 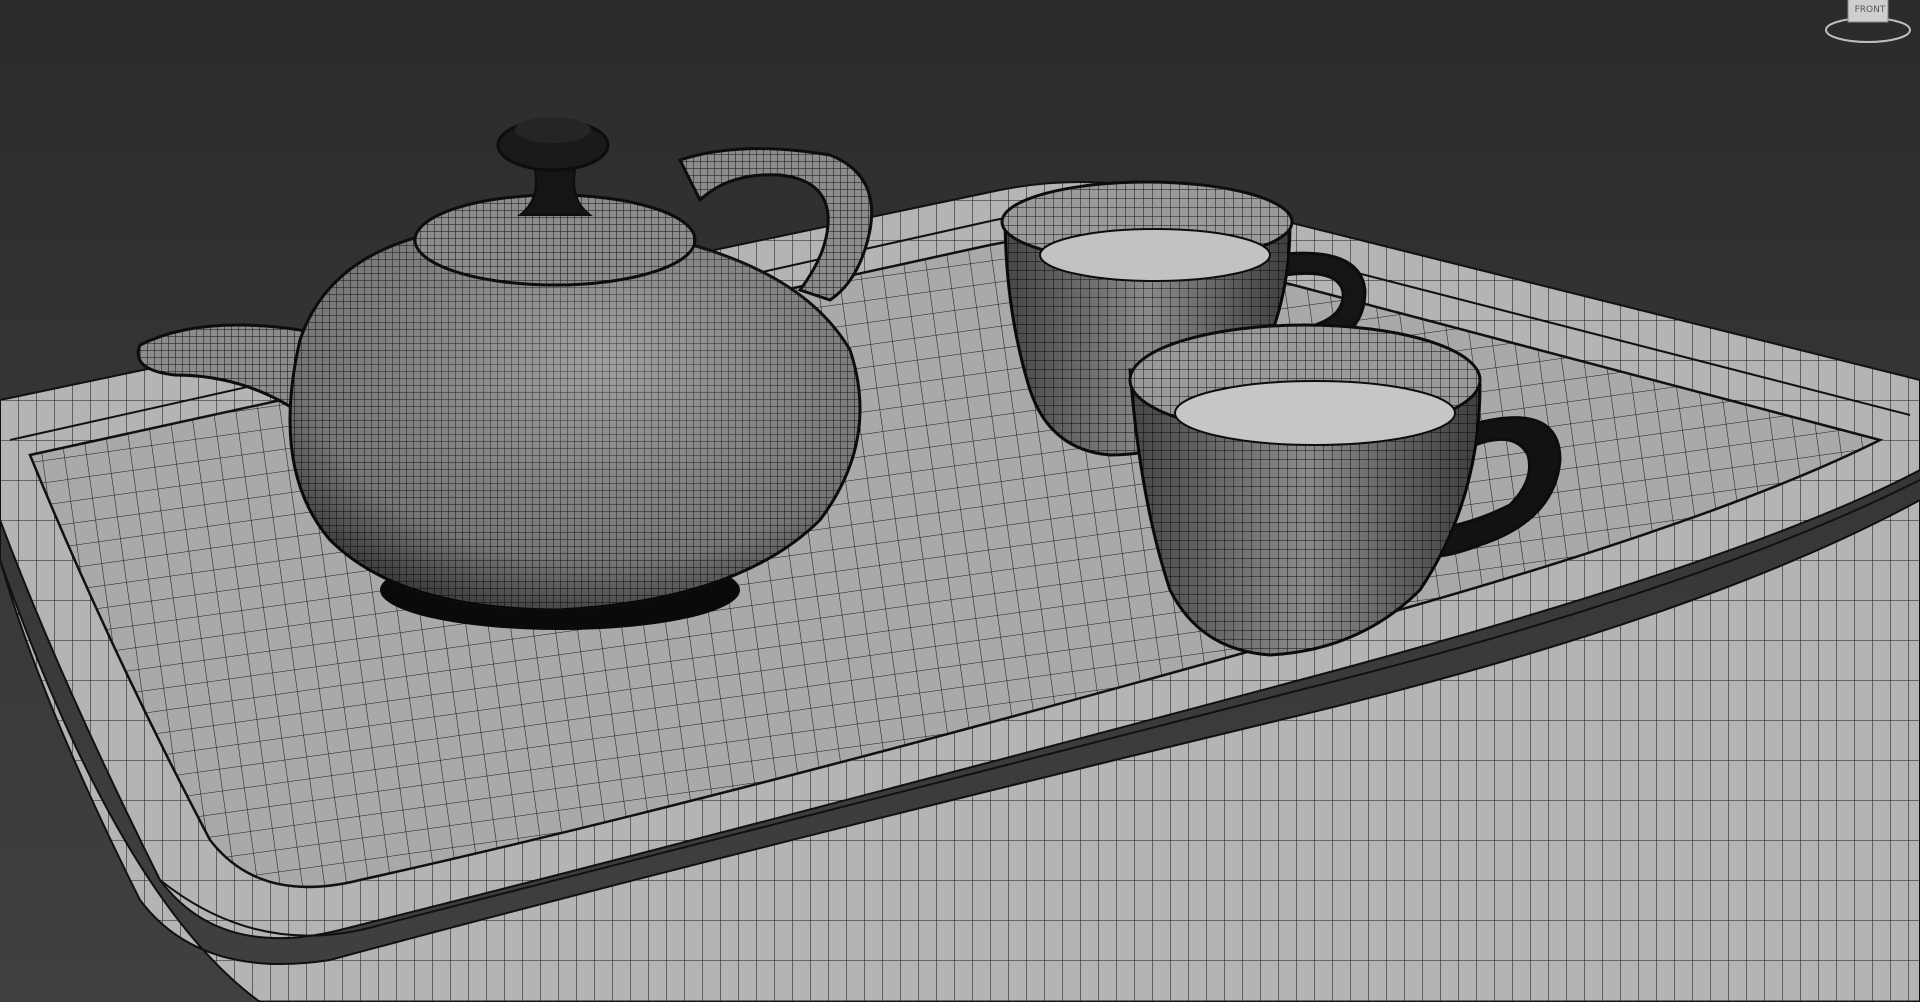 What do you see at coordinates (1870, 10) in the screenshot?
I see `viewcube-face-label: FRONT` at bounding box center [1870, 10].